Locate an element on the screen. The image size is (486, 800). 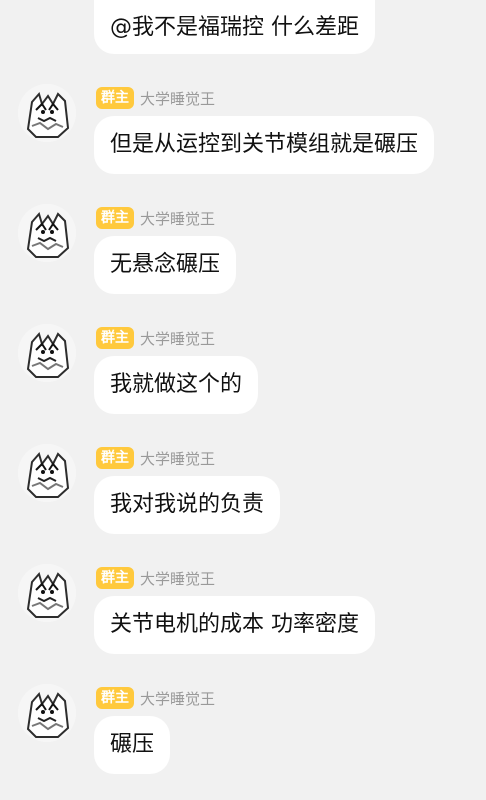
chat-message: 群主 大学睡觉王 无悬念碾压 is located at coordinates (243, 259).